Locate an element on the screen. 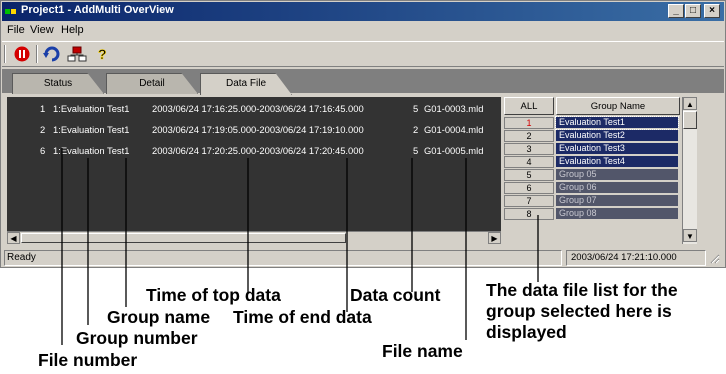 This screenshot has height=374, width=726. annotation-time-of-end-data: Time of end data is located at coordinates (302, 317).